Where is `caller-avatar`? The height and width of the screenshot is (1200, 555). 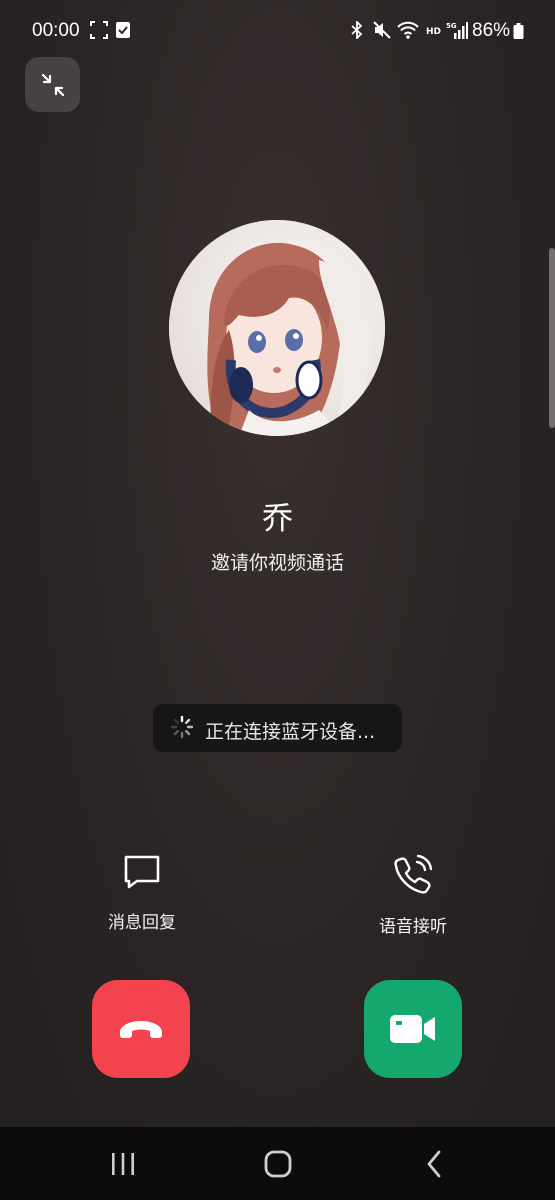
caller-avatar is located at coordinates (277, 328).